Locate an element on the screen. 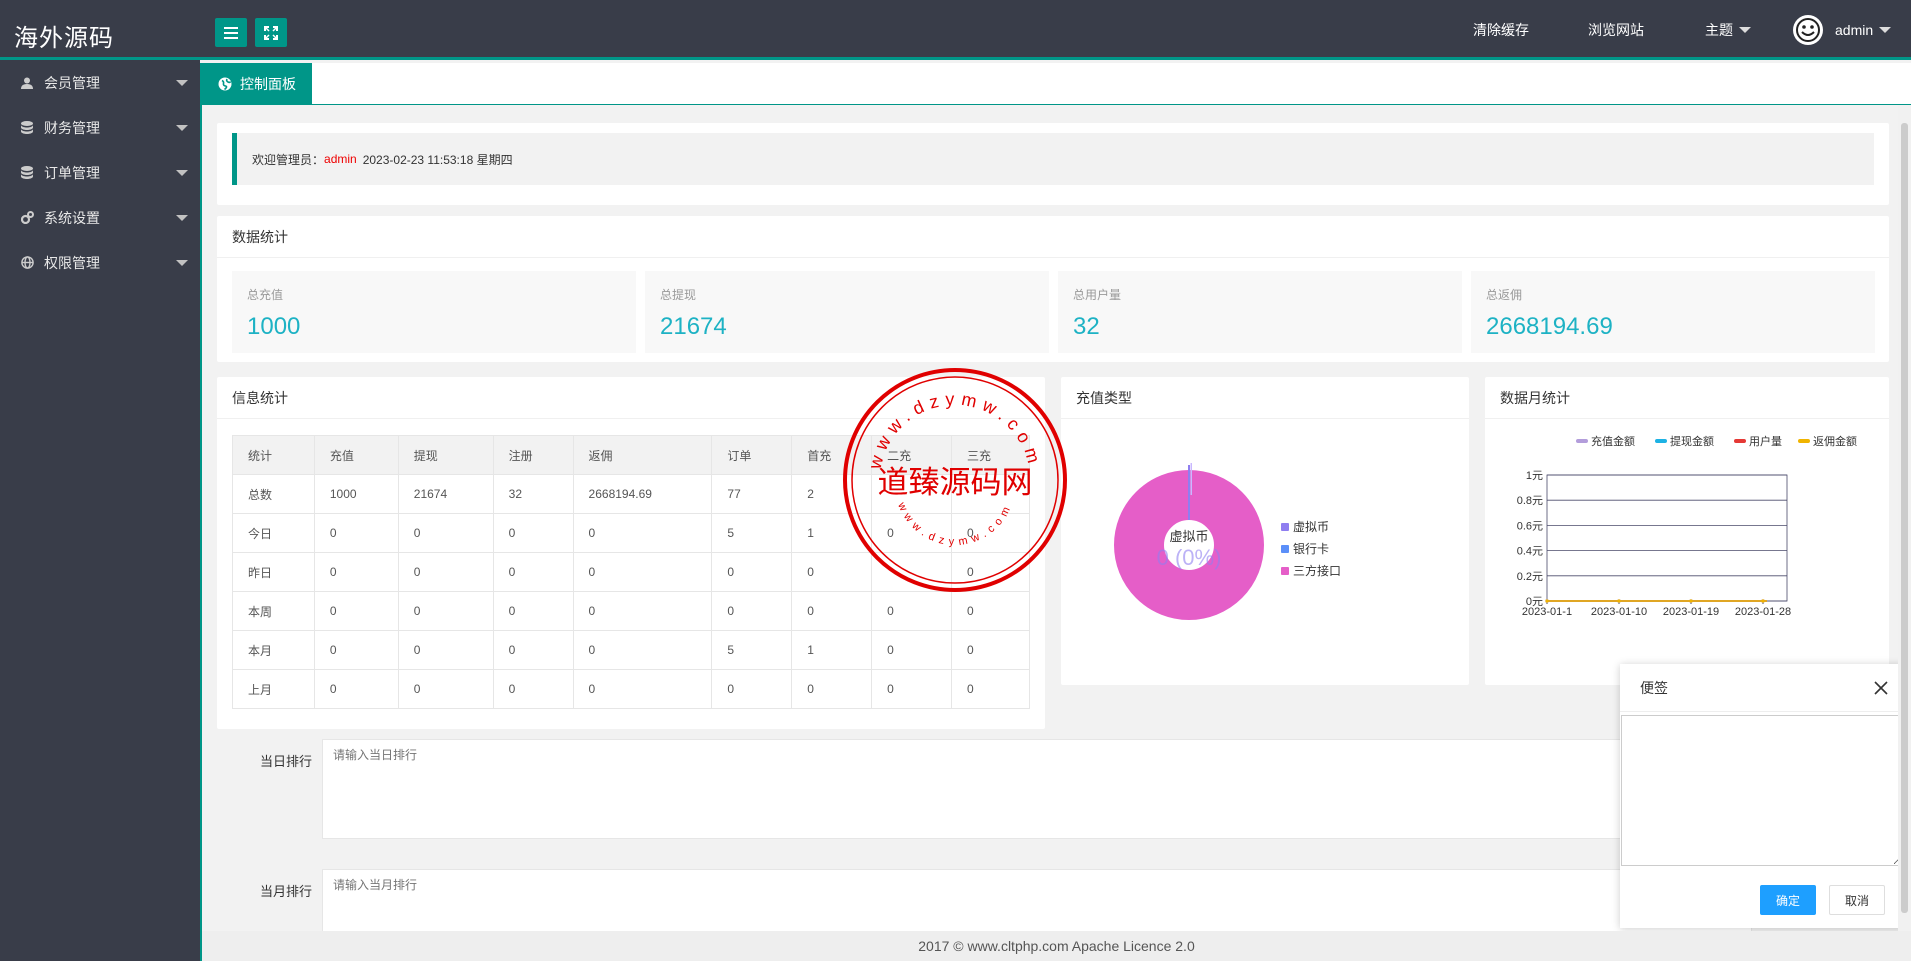 The height and width of the screenshot is (961, 1911). footer: 2017 © www.cltphp.com Apache Licence 2.0 is located at coordinates (1055, 946).